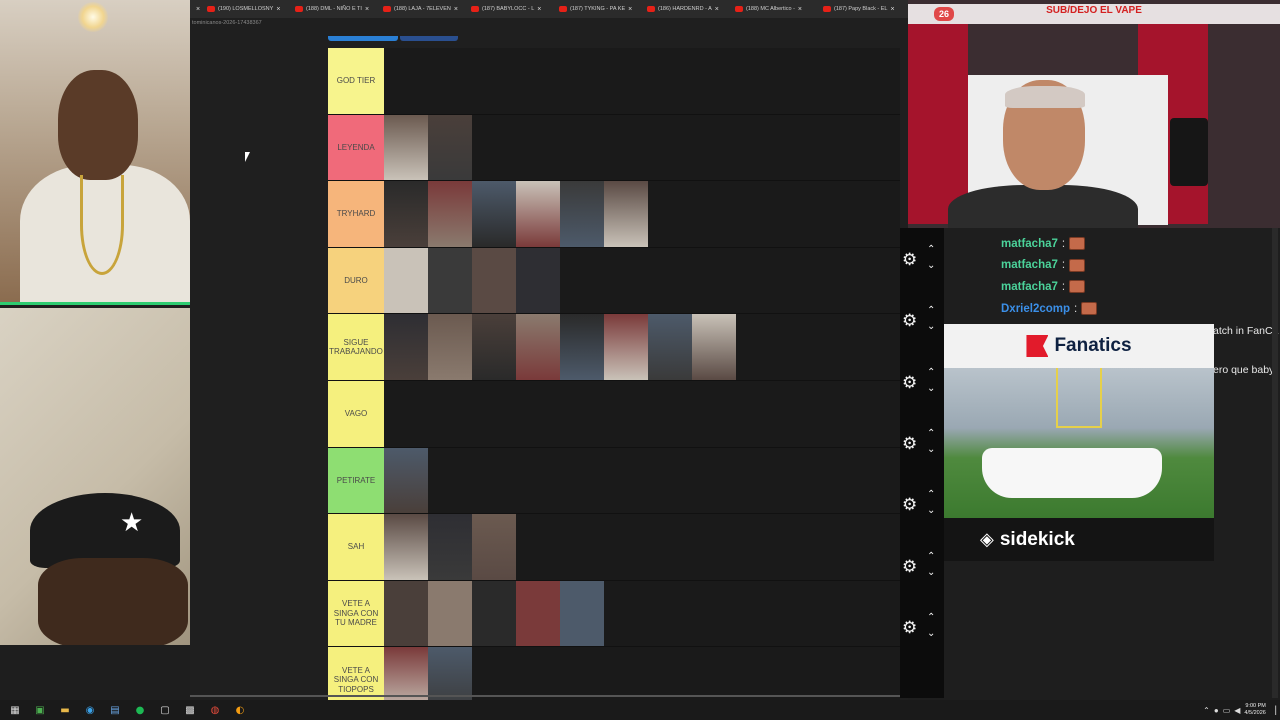 Image resolution: width=1280 pixels, height=720 pixels. What do you see at coordinates (190, 710) in the screenshot?
I see `app-icon: ▩` at bounding box center [190, 710].